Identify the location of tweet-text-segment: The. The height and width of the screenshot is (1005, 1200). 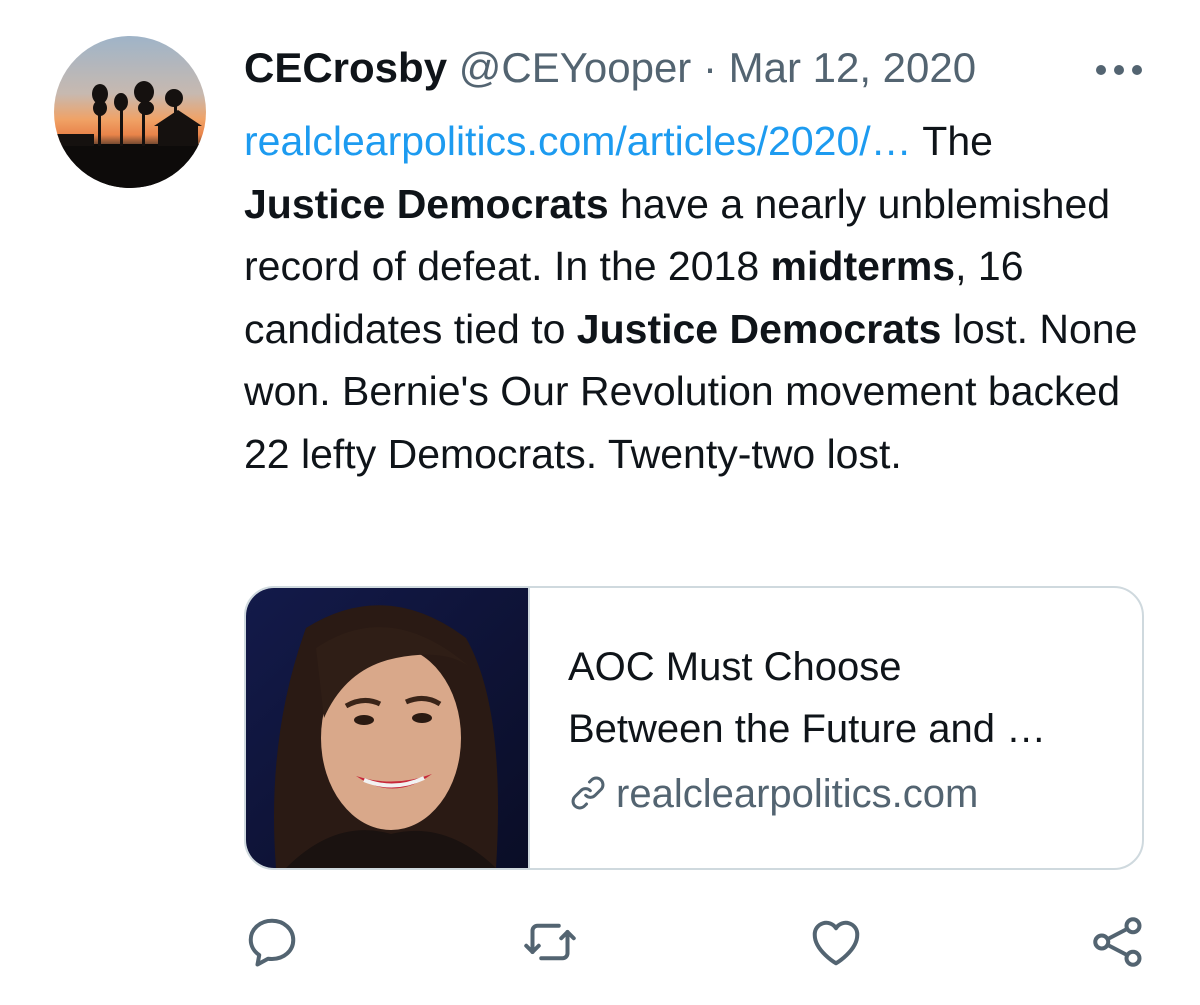
(952, 141).